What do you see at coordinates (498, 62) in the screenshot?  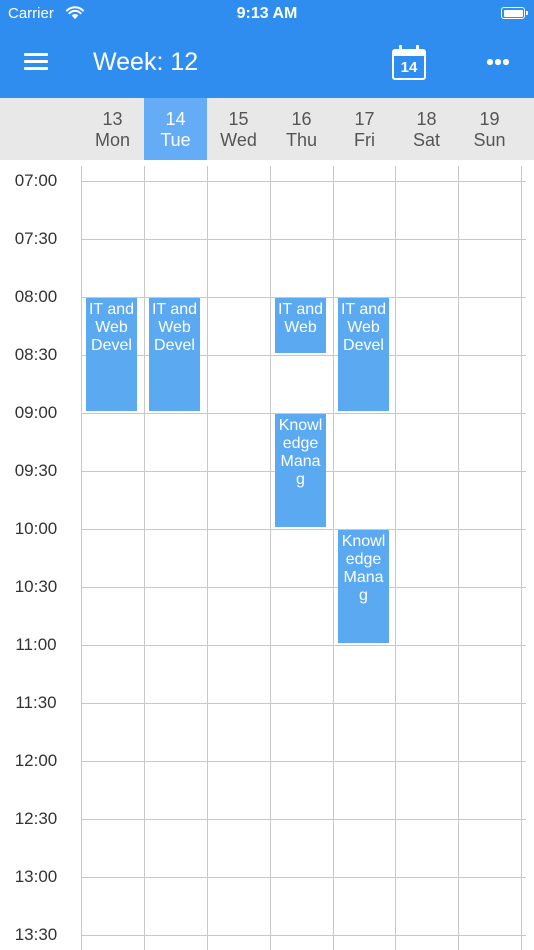 I see `more-button` at bounding box center [498, 62].